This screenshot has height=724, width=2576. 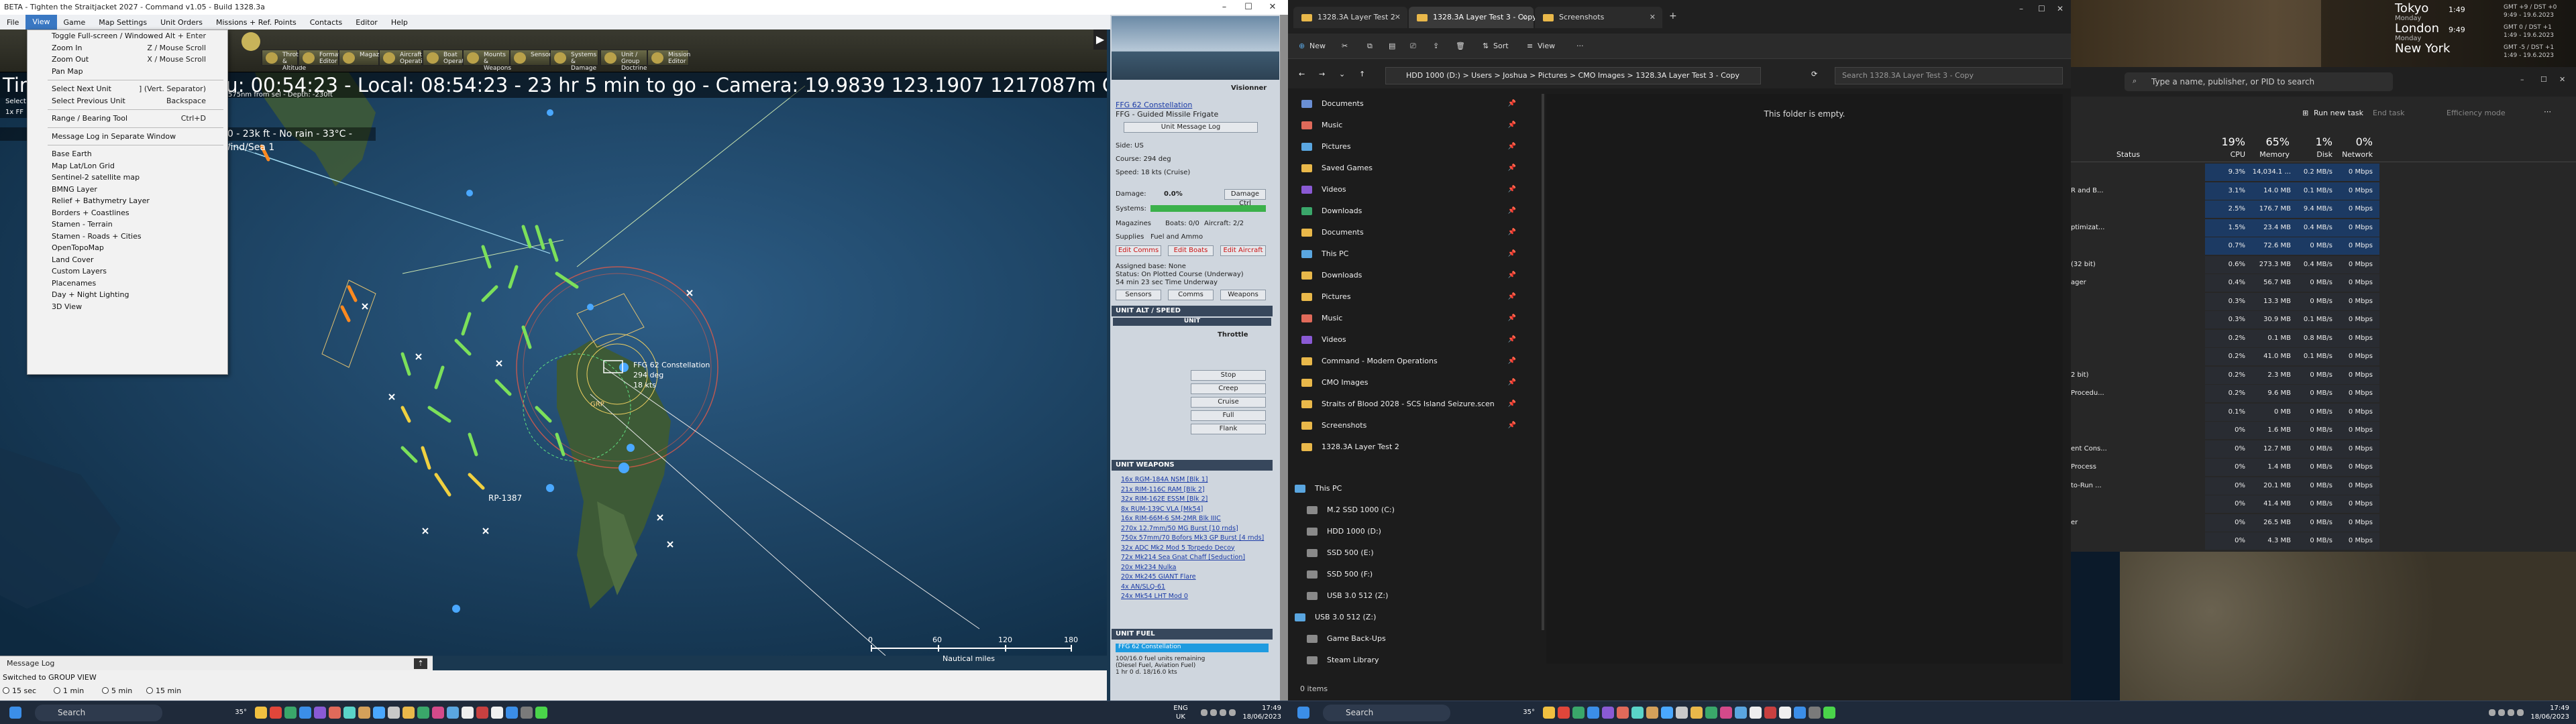 What do you see at coordinates (399, 22) in the screenshot?
I see `menu-item-help: Help` at bounding box center [399, 22].